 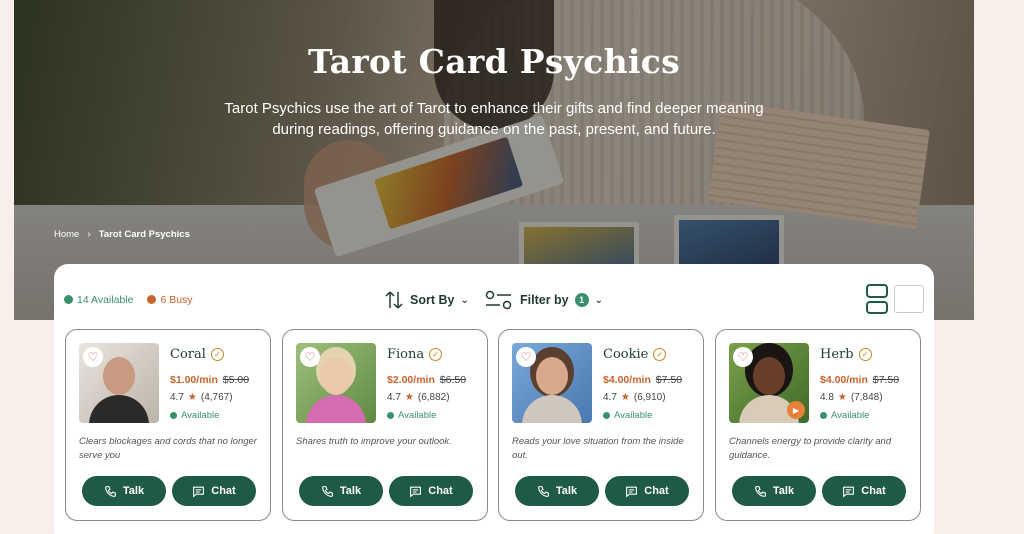 What do you see at coordinates (89, 234) in the screenshot?
I see `chevron-right-icon: ›` at bounding box center [89, 234].